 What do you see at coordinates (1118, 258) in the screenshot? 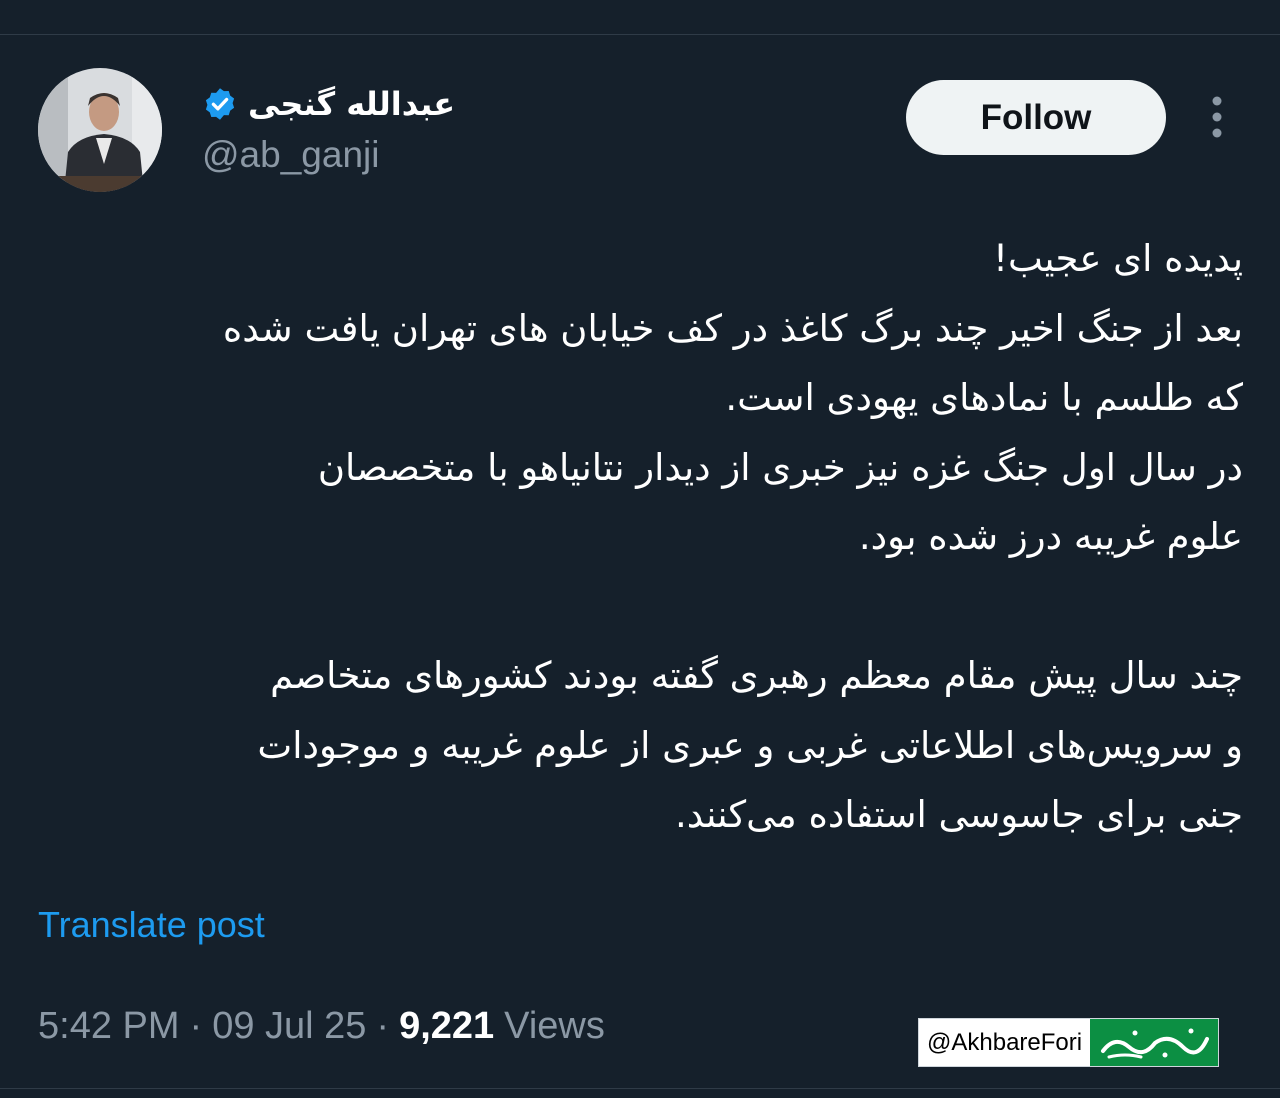
I see `tweet-line: پدیده ای عجیب!` at bounding box center [1118, 258].